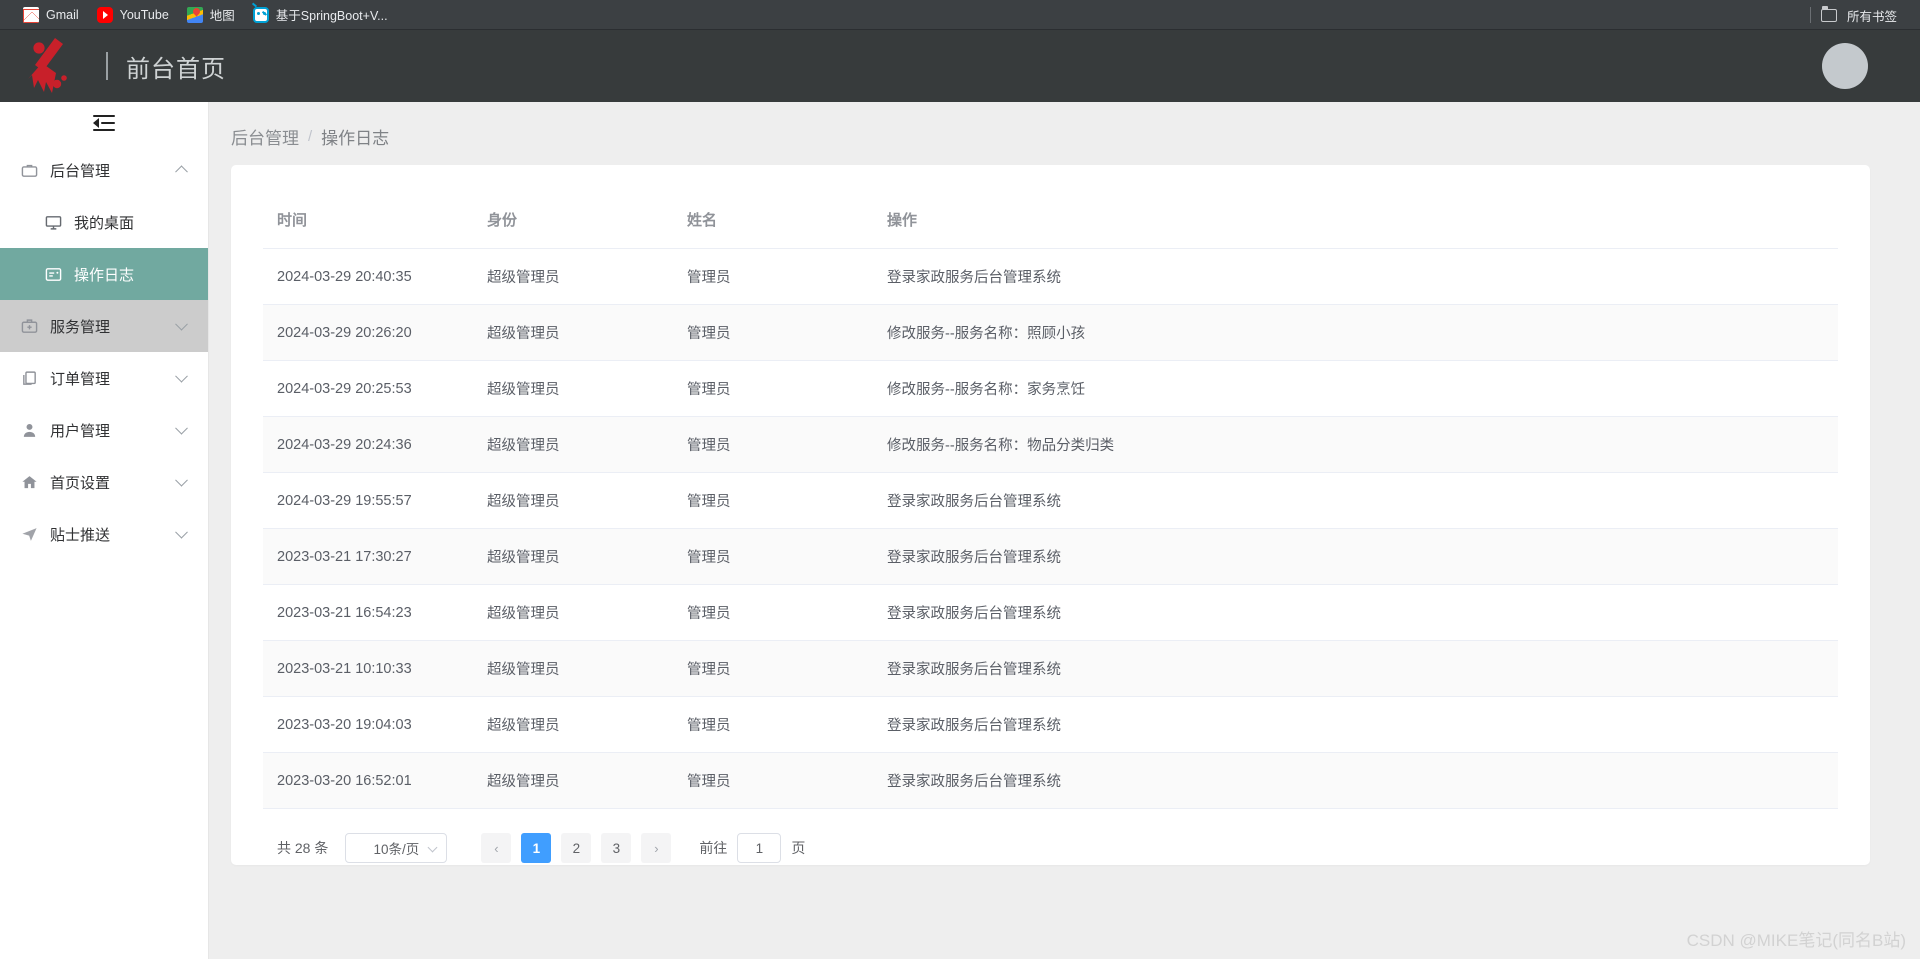  What do you see at coordinates (51, 15) in the screenshot?
I see `bookmark-gmail: Gmail` at bounding box center [51, 15].